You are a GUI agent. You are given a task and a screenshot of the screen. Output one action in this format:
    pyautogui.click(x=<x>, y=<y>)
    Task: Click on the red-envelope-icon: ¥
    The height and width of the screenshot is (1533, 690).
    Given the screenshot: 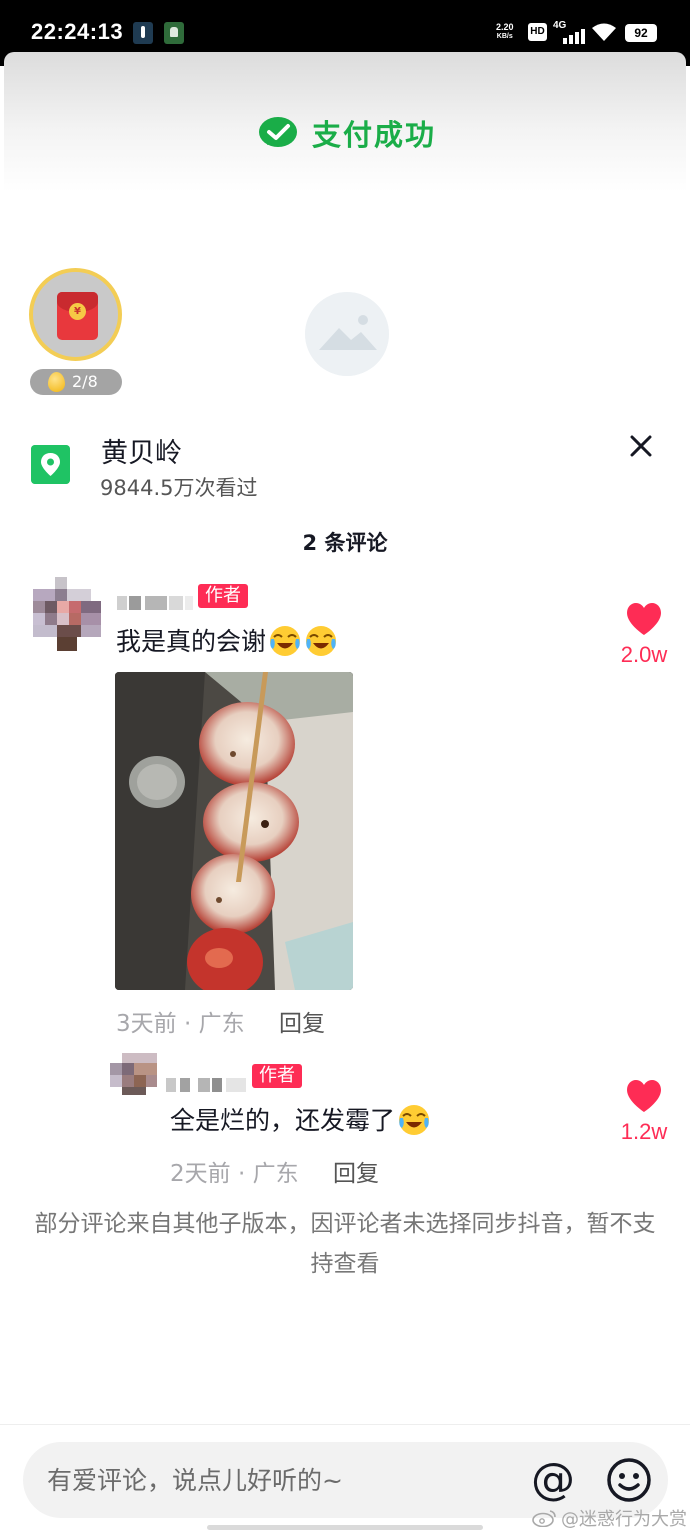 What is the action you would take?
    pyautogui.click(x=77, y=316)
    